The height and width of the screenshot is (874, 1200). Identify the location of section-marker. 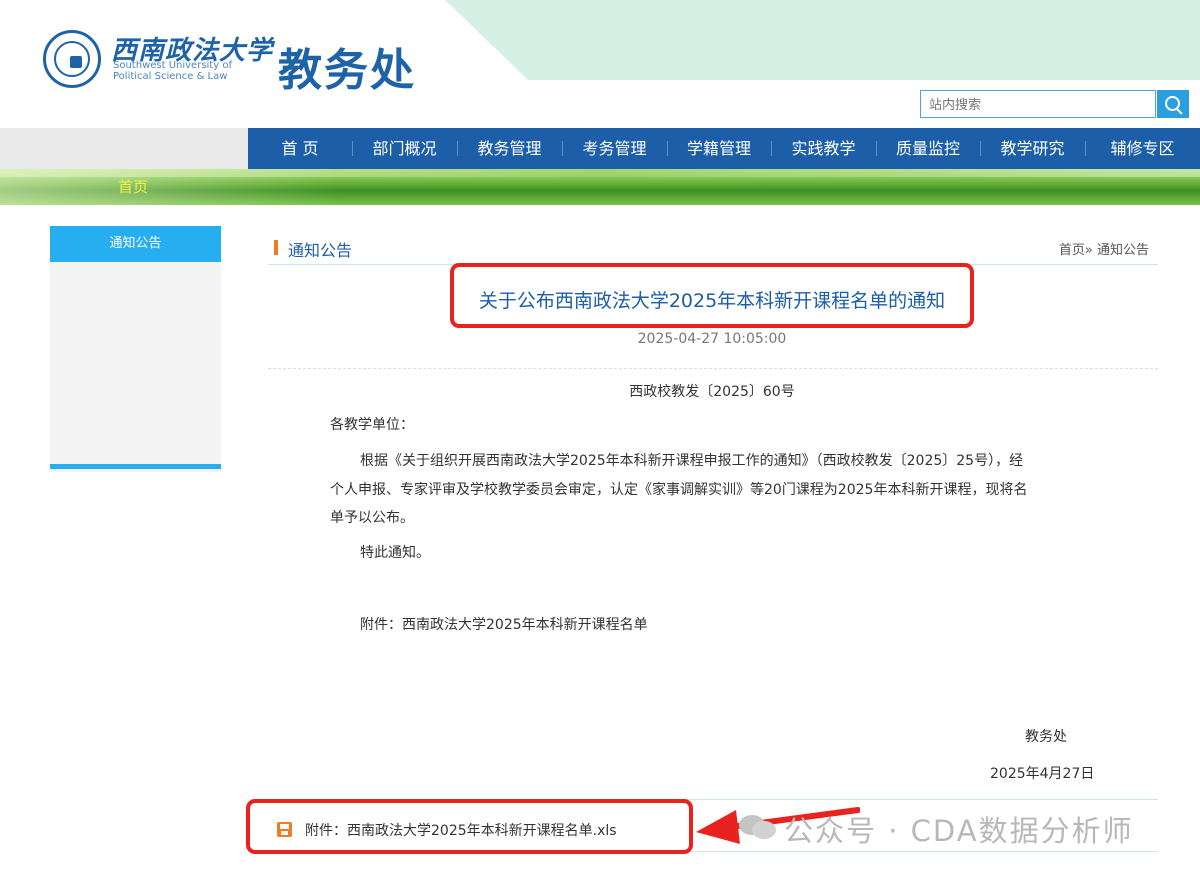
(276, 247).